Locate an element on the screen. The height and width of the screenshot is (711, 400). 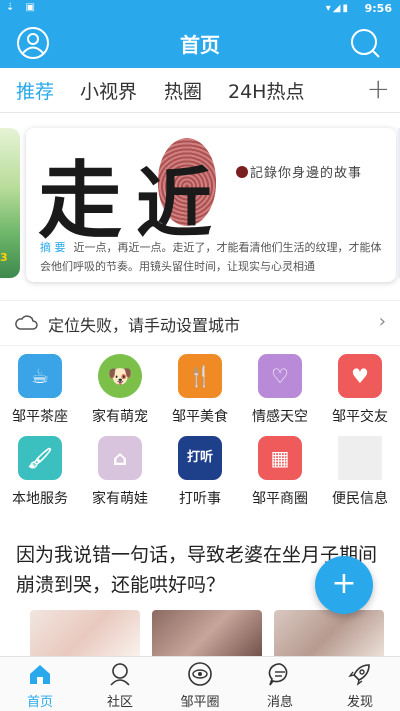
community-icon is located at coordinates (120, 674).